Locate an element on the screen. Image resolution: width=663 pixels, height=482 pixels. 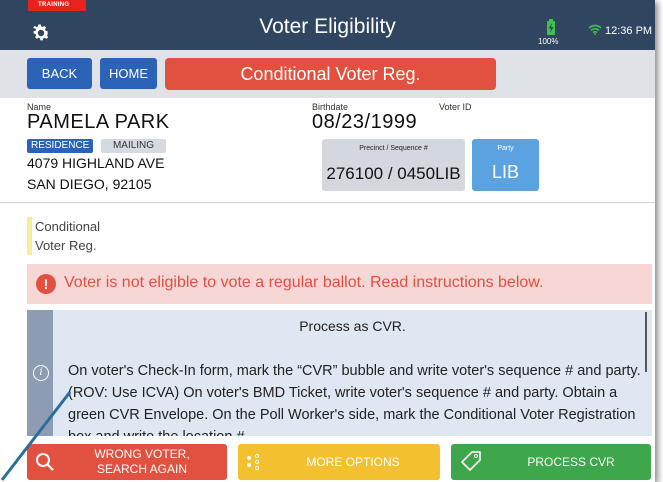
more-options-button: MORE OPTIONS is located at coordinates (339, 462).